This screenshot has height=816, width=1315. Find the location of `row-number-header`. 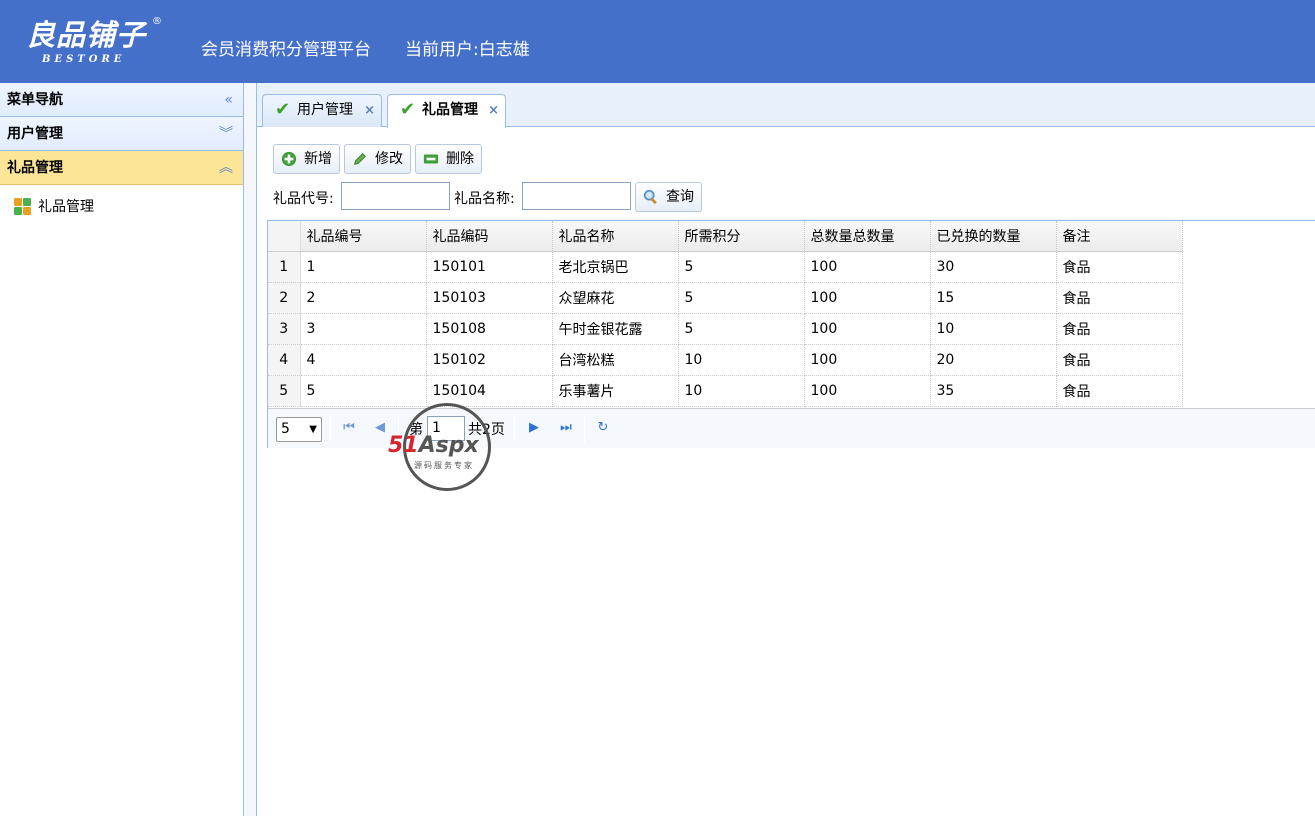

row-number-header is located at coordinates (284, 236).